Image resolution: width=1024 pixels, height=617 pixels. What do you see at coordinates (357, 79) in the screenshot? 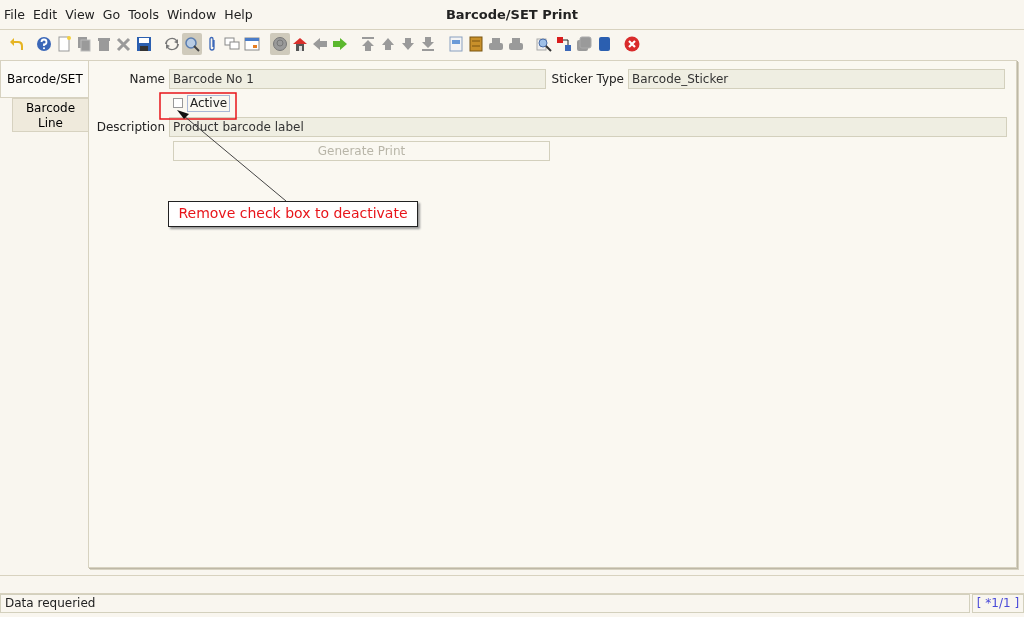
I see `text-field: Barcode No 1` at bounding box center [357, 79].